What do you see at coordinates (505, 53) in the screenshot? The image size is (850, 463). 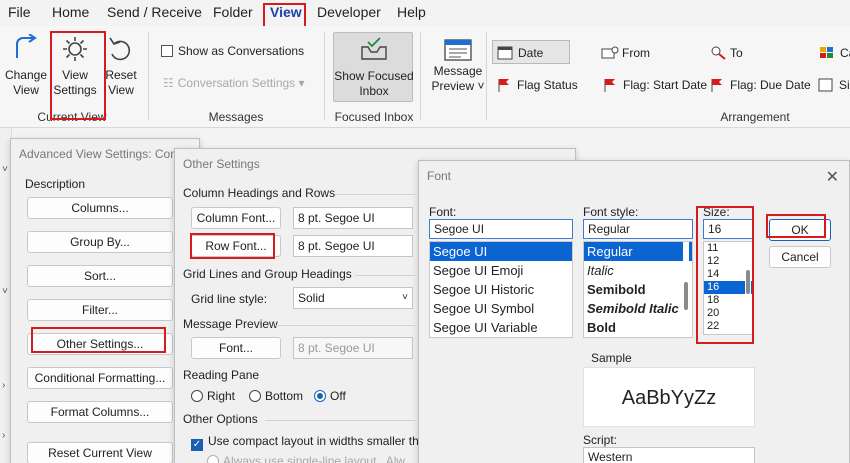 I see `calendar-icon` at bounding box center [505, 53].